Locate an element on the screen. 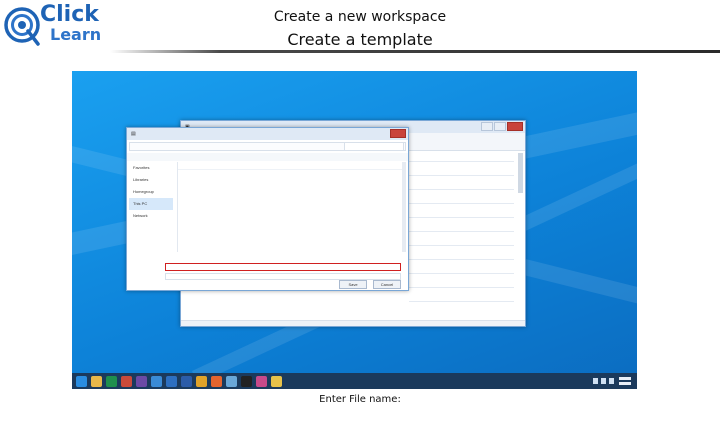 This screenshot has height=437, width=720. page-subtitle: Create a template is located at coordinates (360, 39).